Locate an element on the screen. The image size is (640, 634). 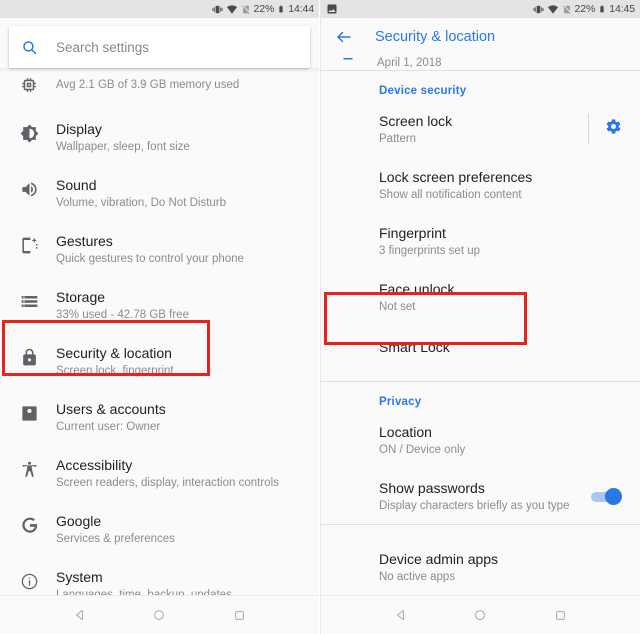
list-item-users-and-accounts: Users & accounts Current user: Owner is located at coordinates (159, 416).